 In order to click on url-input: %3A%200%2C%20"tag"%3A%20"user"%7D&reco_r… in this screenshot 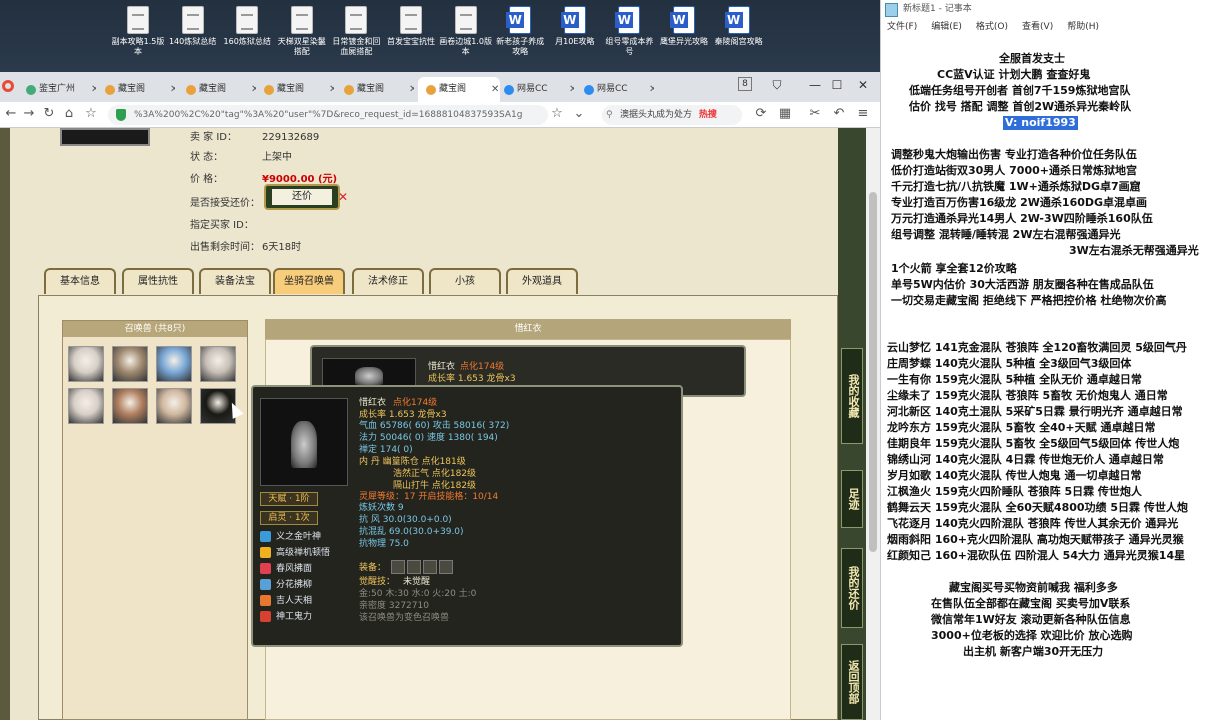, I will do `click(328, 115)`.